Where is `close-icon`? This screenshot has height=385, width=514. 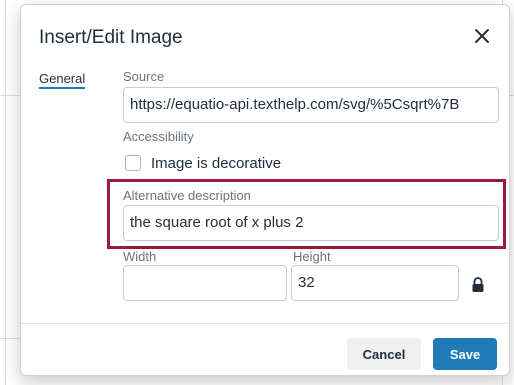 close-icon is located at coordinates (482, 36).